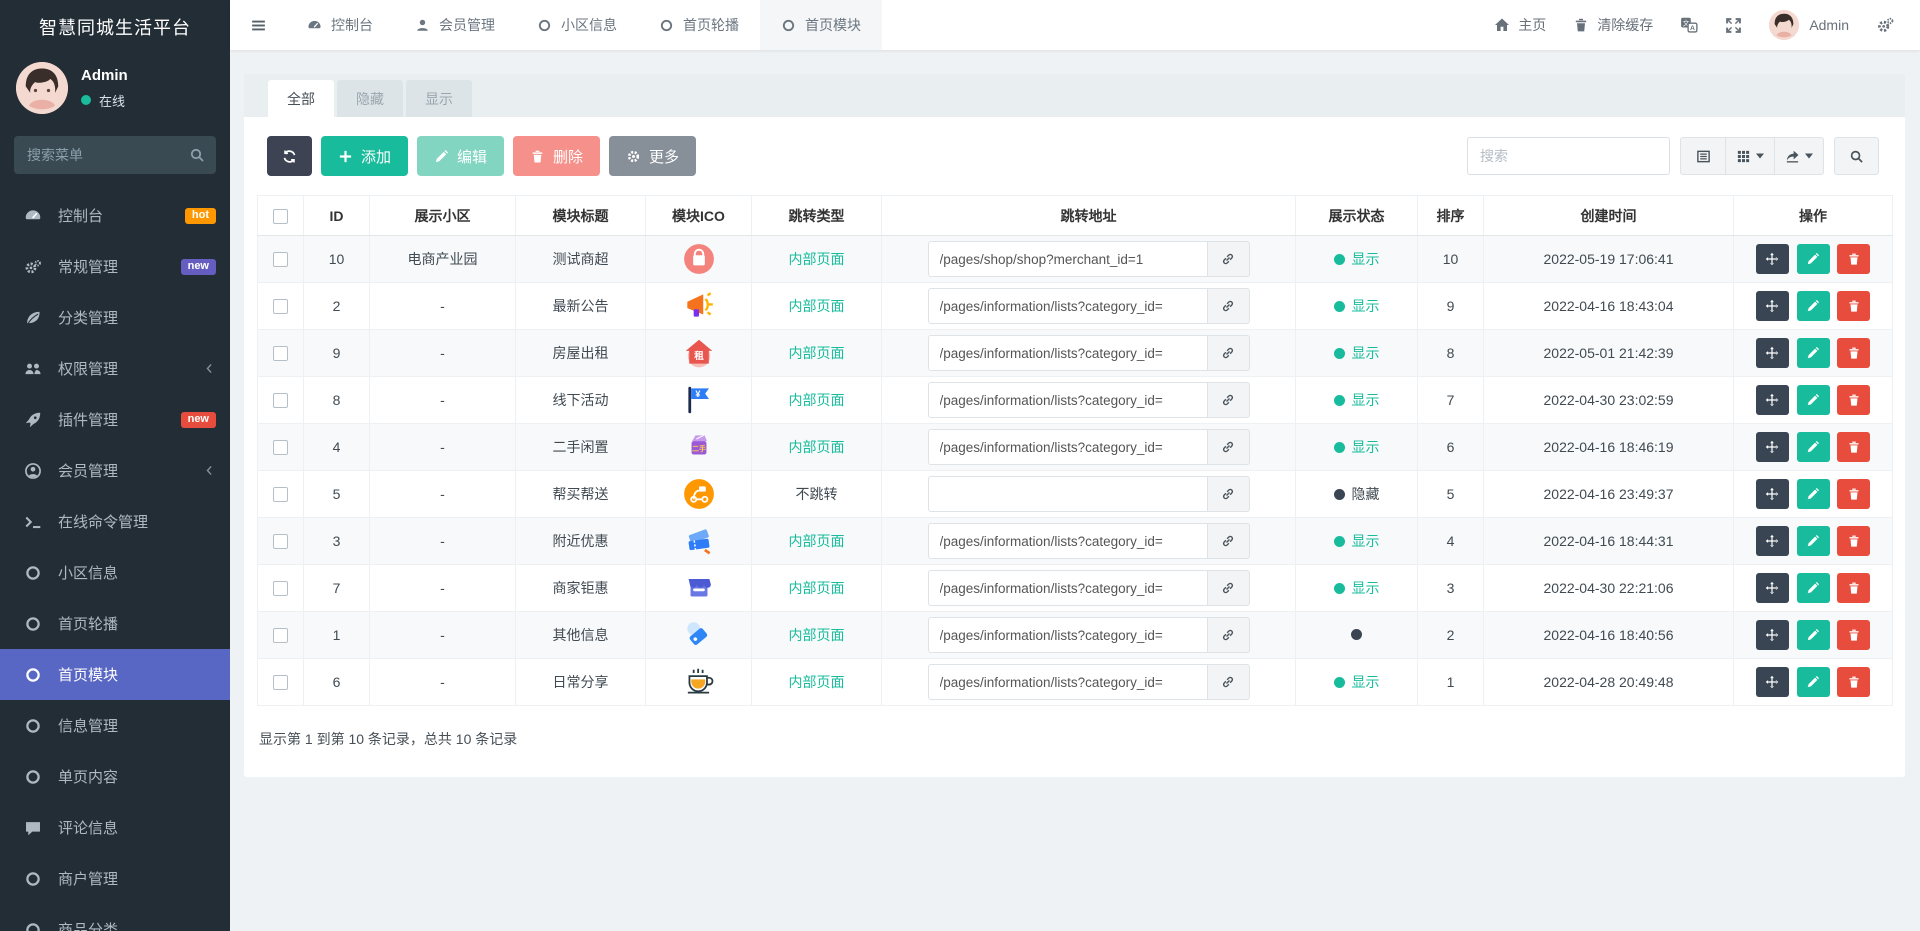 The width and height of the screenshot is (1920, 931). What do you see at coordinates (258, 25) in the screenshot?
I see `hamburger-menu-button` at bounding box center [258, 25].